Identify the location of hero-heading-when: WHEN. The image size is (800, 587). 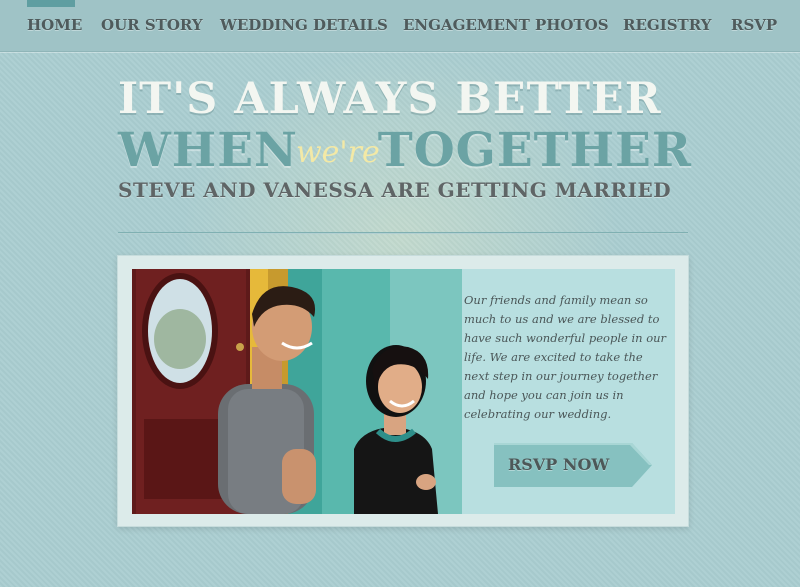
(208, 150).